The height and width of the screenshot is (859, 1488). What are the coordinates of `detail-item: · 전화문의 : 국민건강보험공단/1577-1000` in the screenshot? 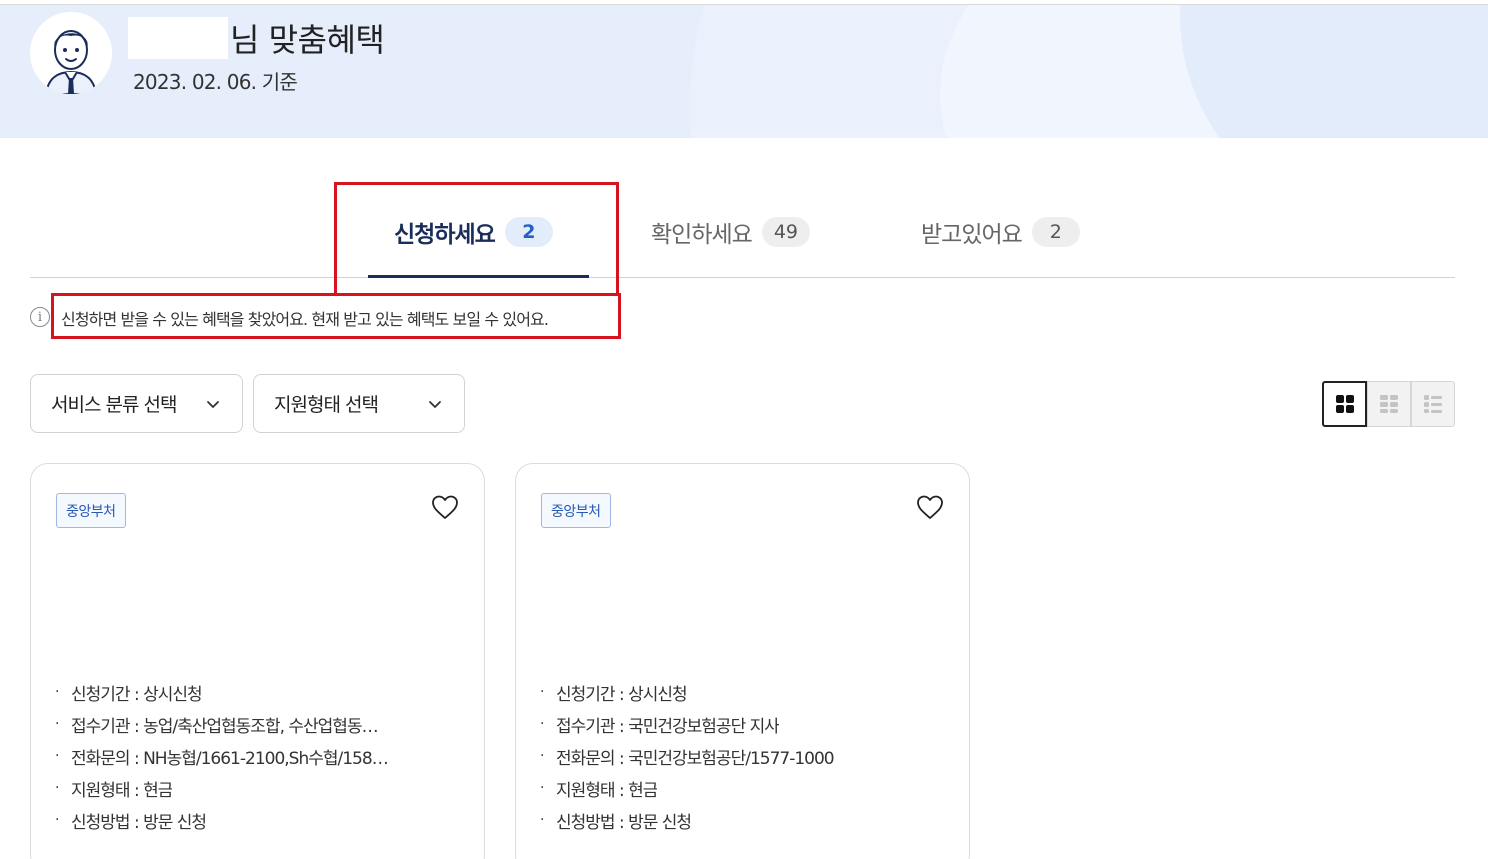 It's located at (750, 756).